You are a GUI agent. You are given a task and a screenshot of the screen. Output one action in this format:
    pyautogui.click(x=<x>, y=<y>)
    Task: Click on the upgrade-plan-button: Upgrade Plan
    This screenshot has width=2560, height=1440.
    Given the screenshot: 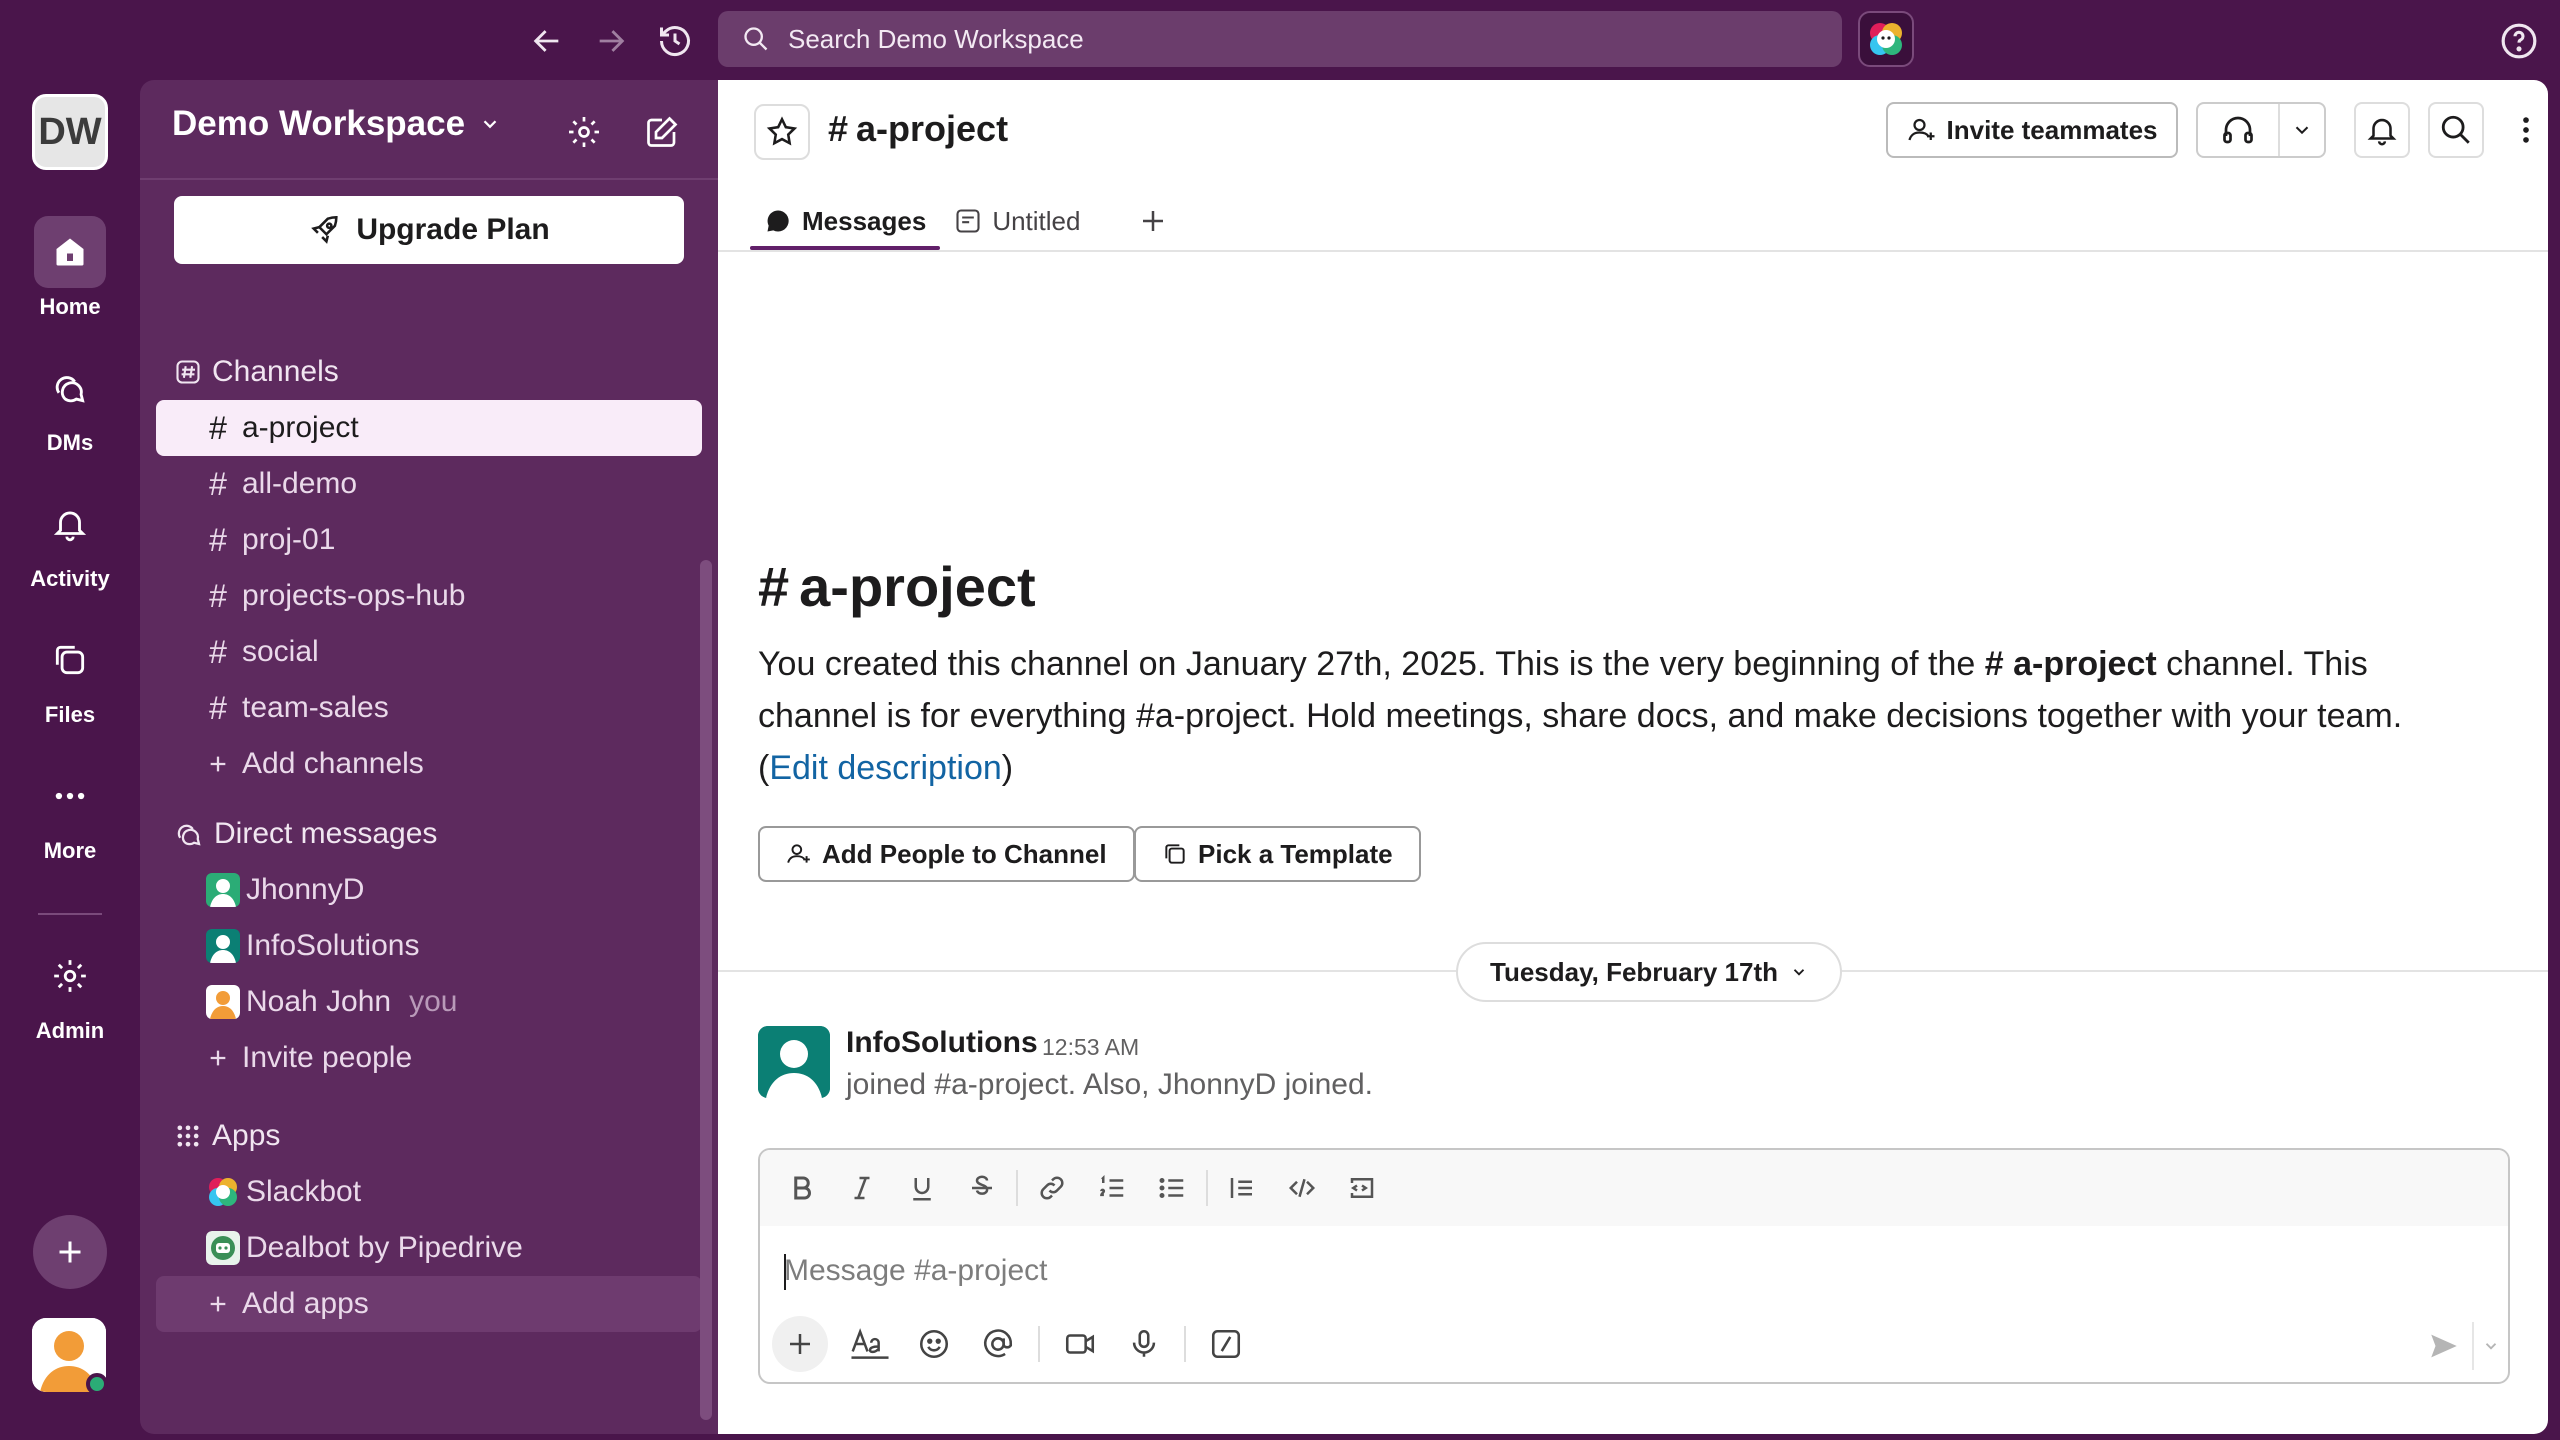 What is the action you would take?
    pyautogui.click(x=429, y=230)
    